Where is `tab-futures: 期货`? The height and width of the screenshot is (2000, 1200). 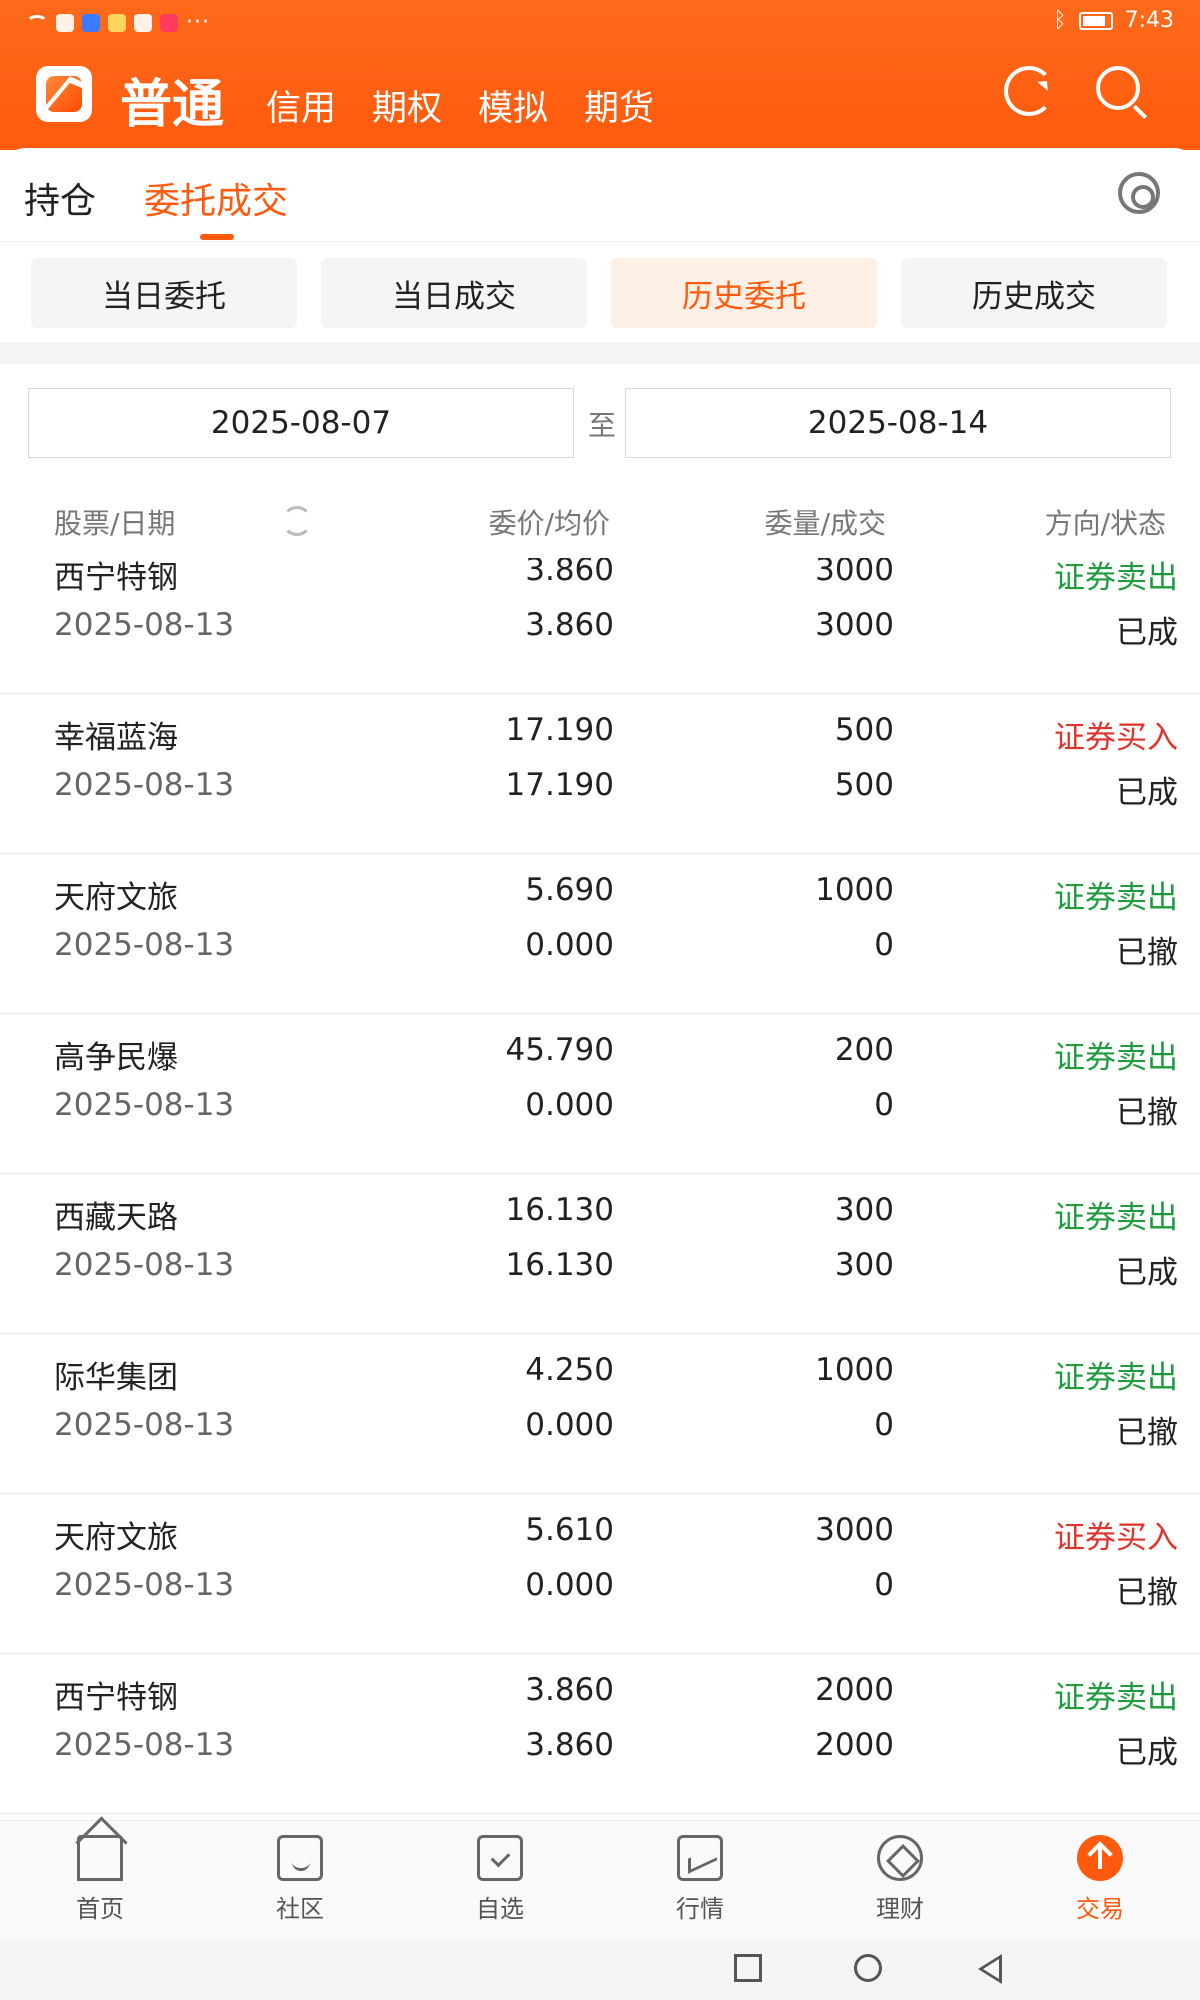
tab-futures: 期货 is located at coordinates (619, 105).